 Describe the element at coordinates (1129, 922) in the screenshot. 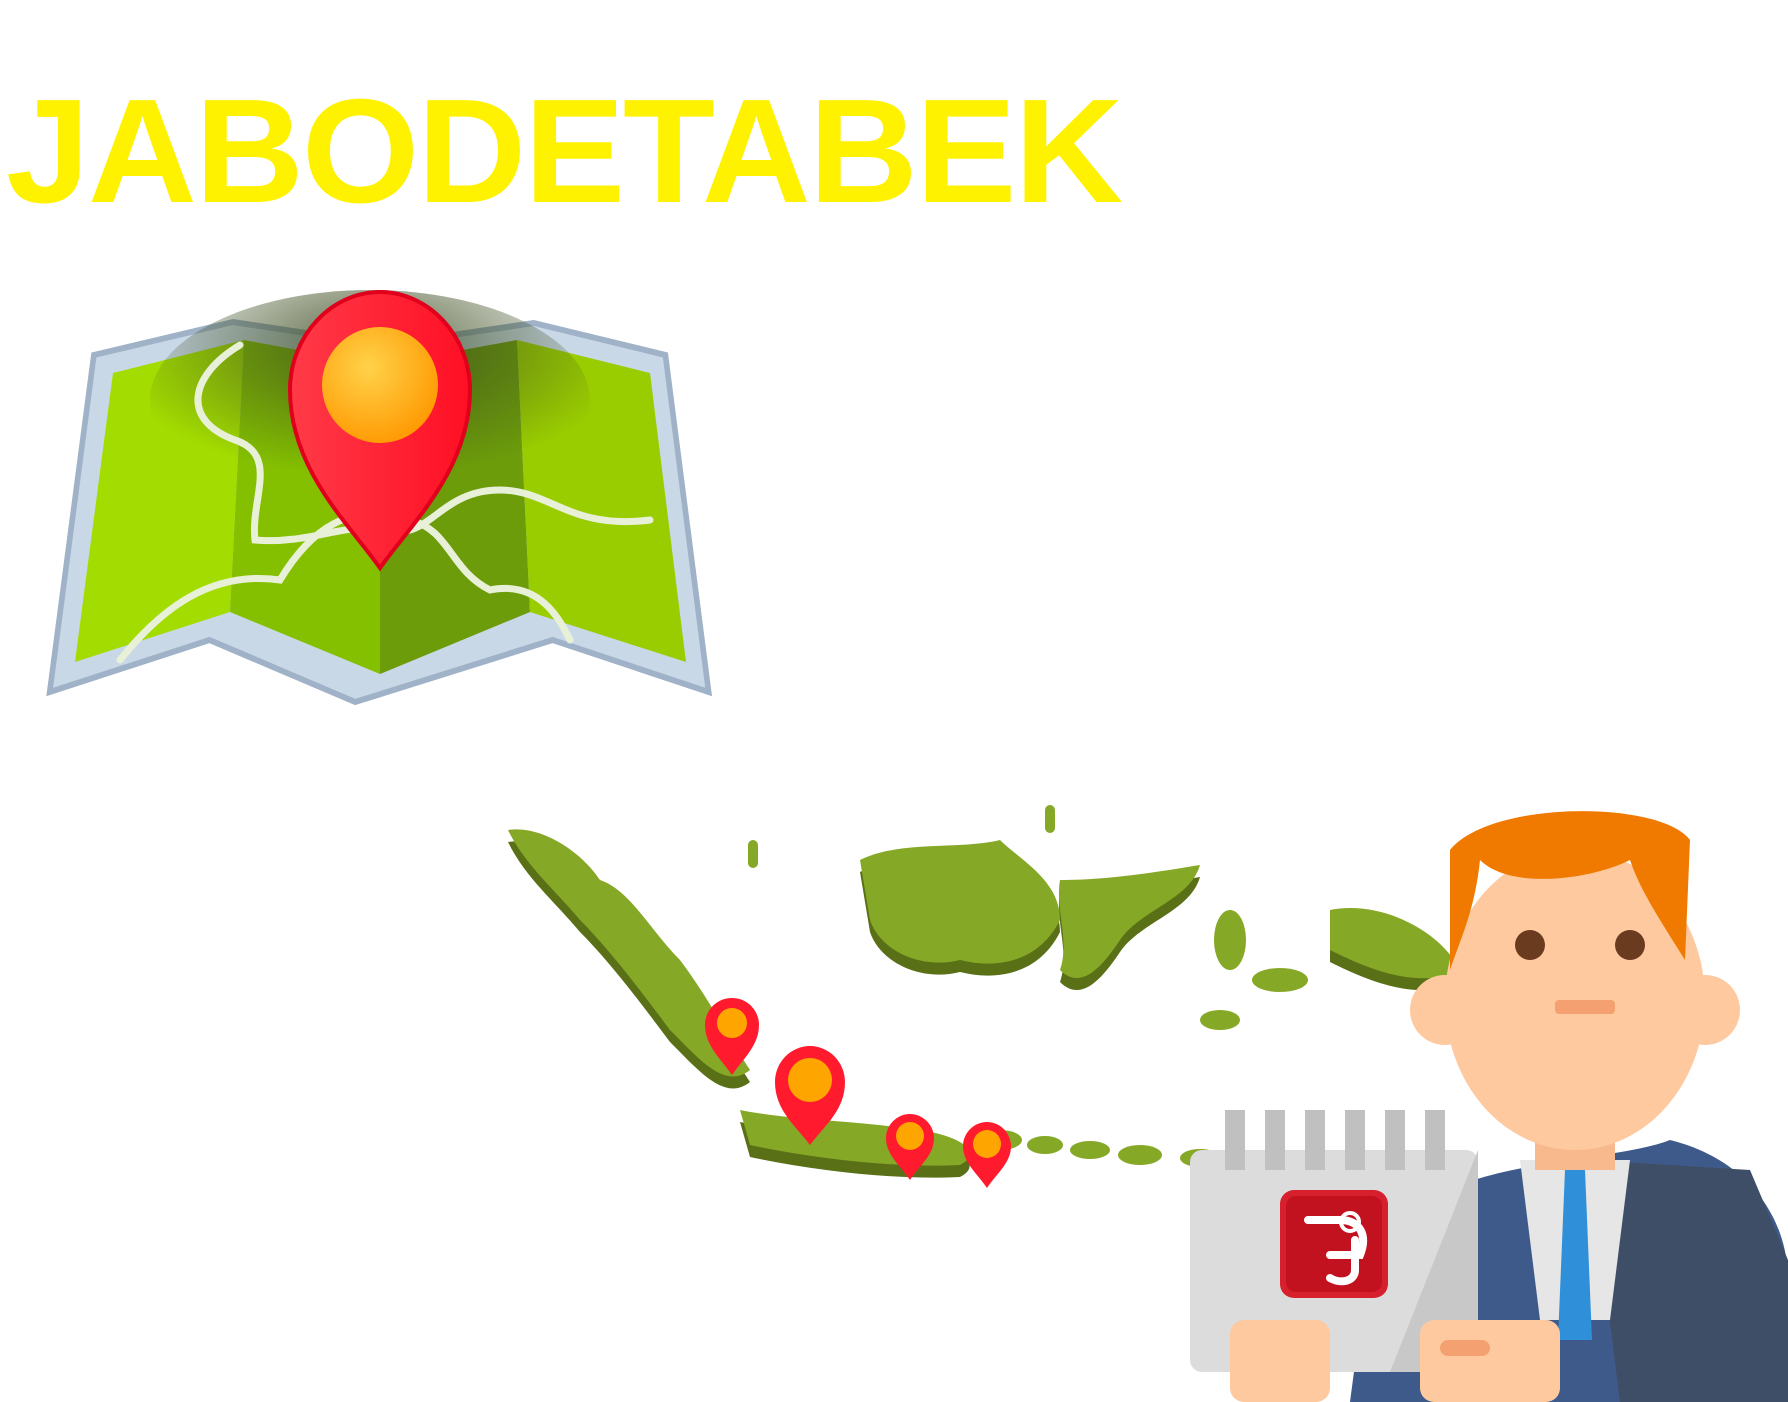

I see `sulawesi` at that location.